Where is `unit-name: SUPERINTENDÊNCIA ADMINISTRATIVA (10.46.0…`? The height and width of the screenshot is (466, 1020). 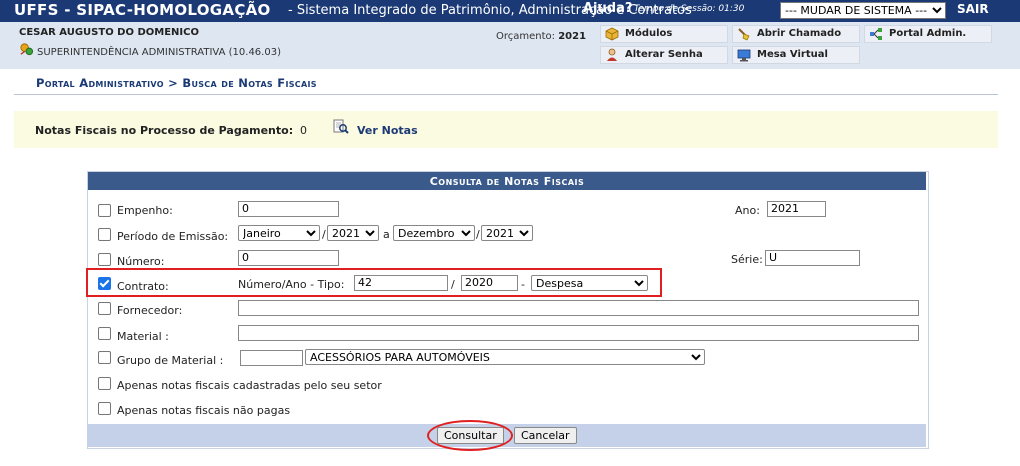 unit-name: SUPERINTENDÊNCIA ADMINISTRATIVA (10.46.0… is located at coordinates (159, 52).